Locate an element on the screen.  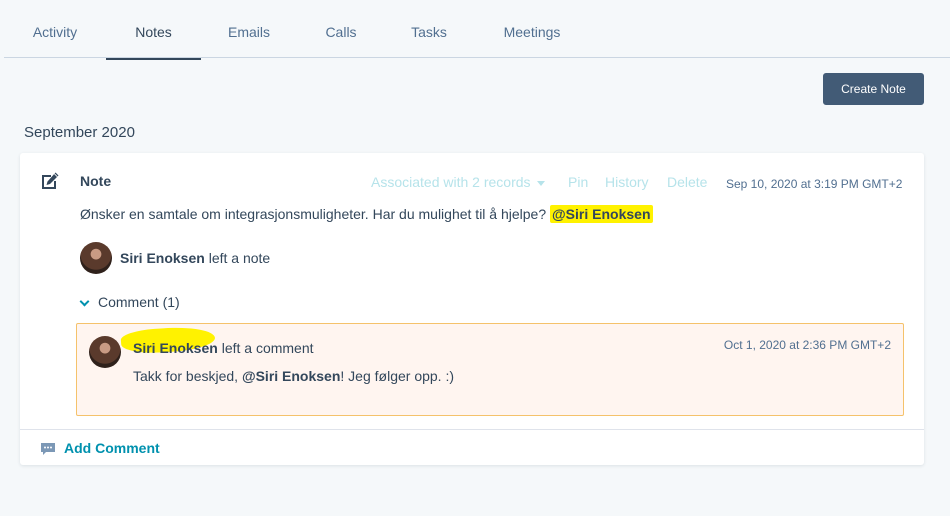
tab-activity: Activity is located at coordinates (55, 30).